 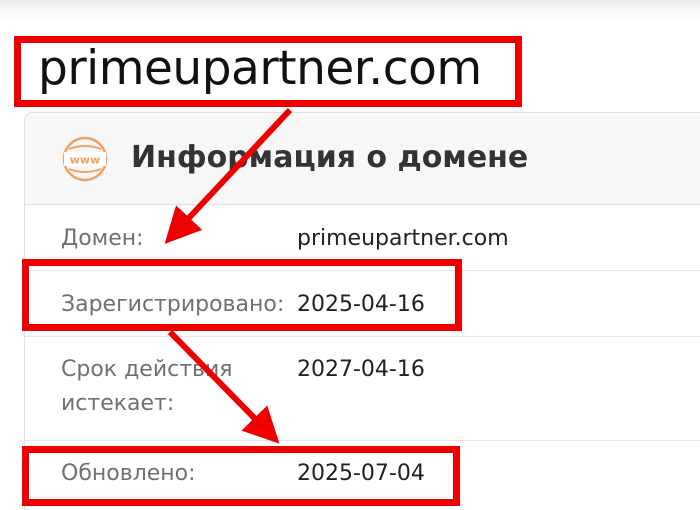 I want to click on top-band, so click(x=350, y=11).